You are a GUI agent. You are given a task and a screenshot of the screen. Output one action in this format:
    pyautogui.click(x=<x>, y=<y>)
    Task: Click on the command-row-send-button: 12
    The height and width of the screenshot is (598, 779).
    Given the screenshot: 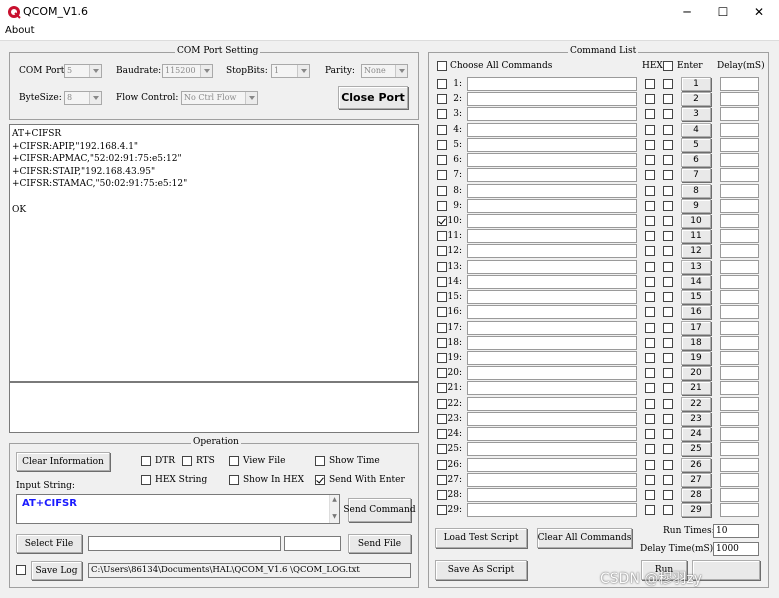 What is the action you would take?
    pyautogui.click(x=696, y=251)
    